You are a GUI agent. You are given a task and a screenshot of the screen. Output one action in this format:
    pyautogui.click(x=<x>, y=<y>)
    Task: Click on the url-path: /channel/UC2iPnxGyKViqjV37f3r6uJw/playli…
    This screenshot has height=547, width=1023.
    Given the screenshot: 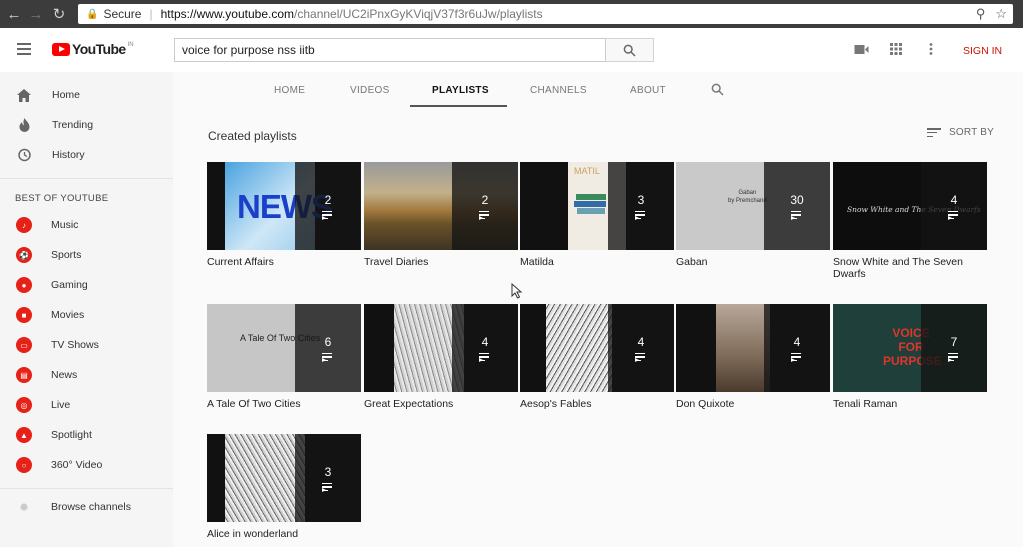 What is the action you would take?
    pyautogui.click(x=418, y=14)
    